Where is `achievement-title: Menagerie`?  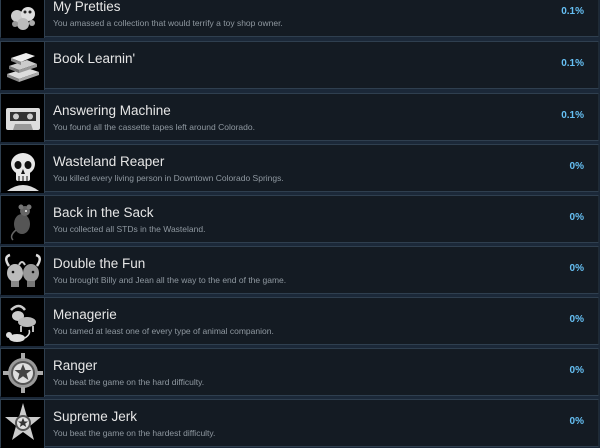 achievement-title: Menagerie is located at coordinates (85, 314).